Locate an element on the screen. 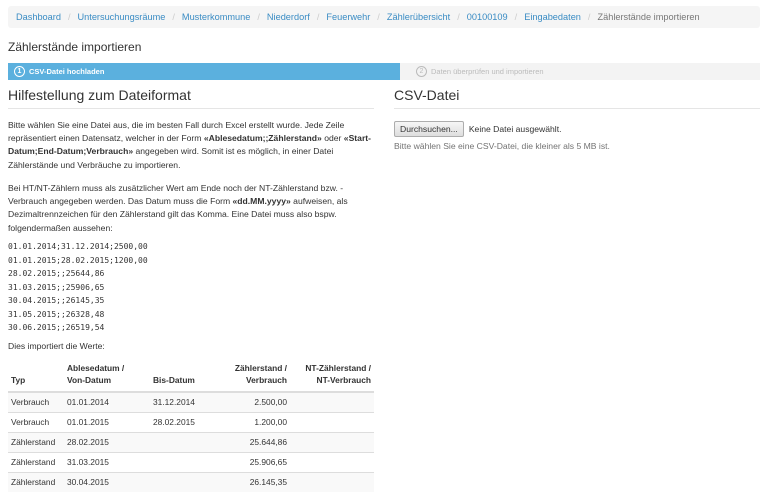 The height and width of the screenshot is (497, 768). csv-example-line: 30.06.2015;;26519,54 is located at coordinates (56, 327).